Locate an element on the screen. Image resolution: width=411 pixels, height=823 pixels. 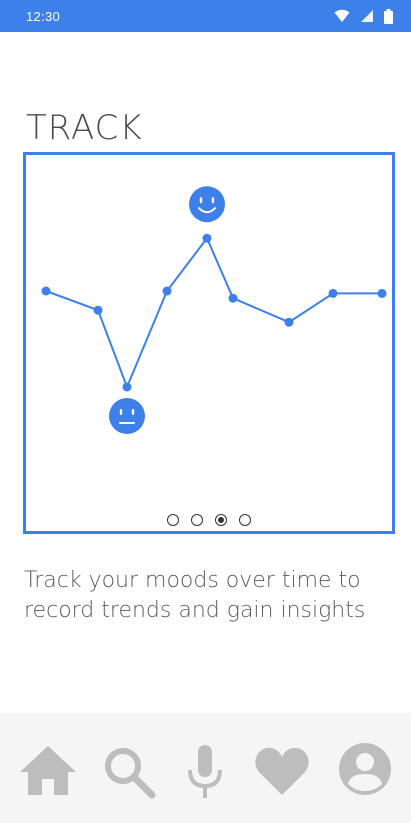
profile-icon is located at coordinates (365, 769).